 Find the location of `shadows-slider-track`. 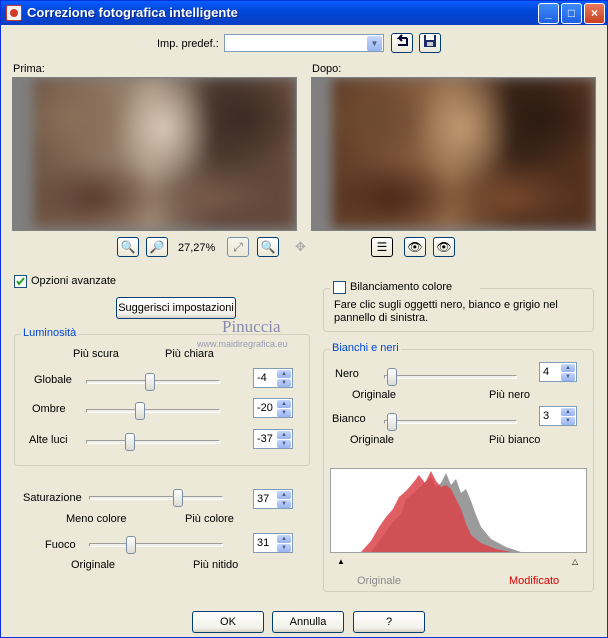

shadows-slider-track is located at coordinates (153, 411).